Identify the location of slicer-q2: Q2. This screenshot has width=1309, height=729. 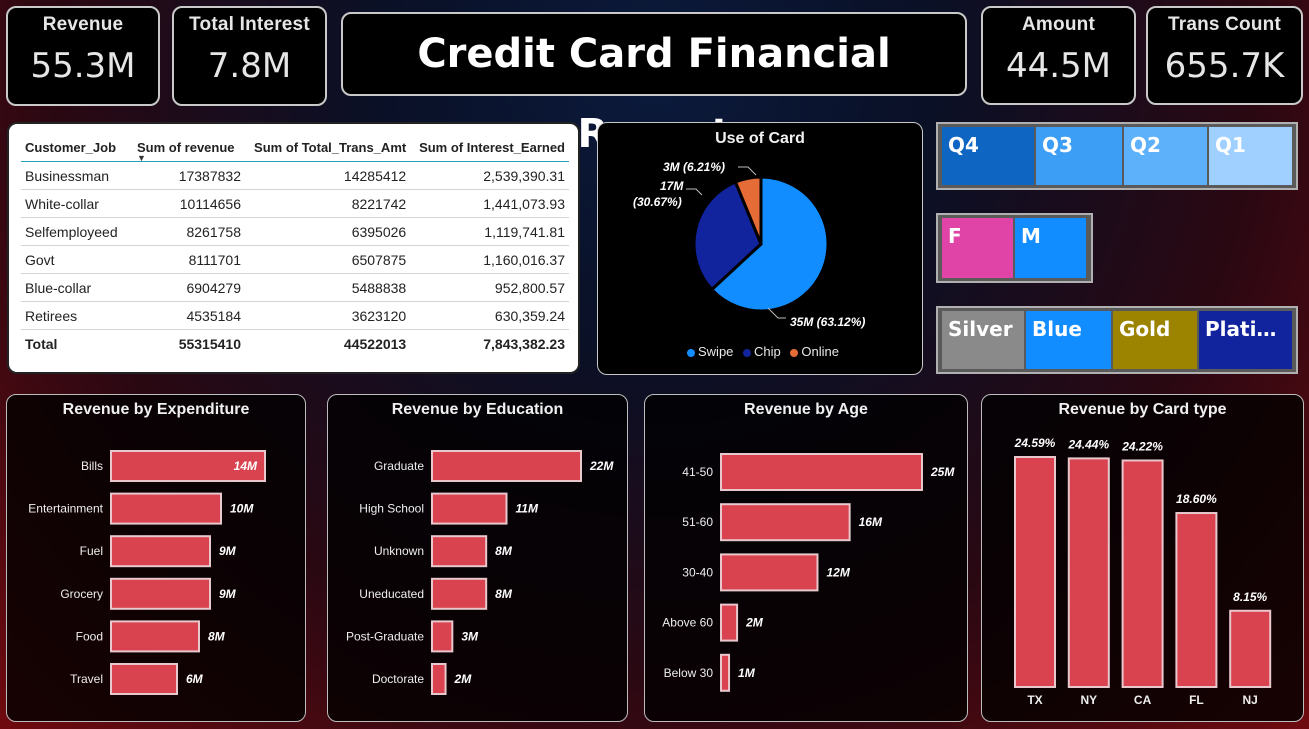
(1165, 156).